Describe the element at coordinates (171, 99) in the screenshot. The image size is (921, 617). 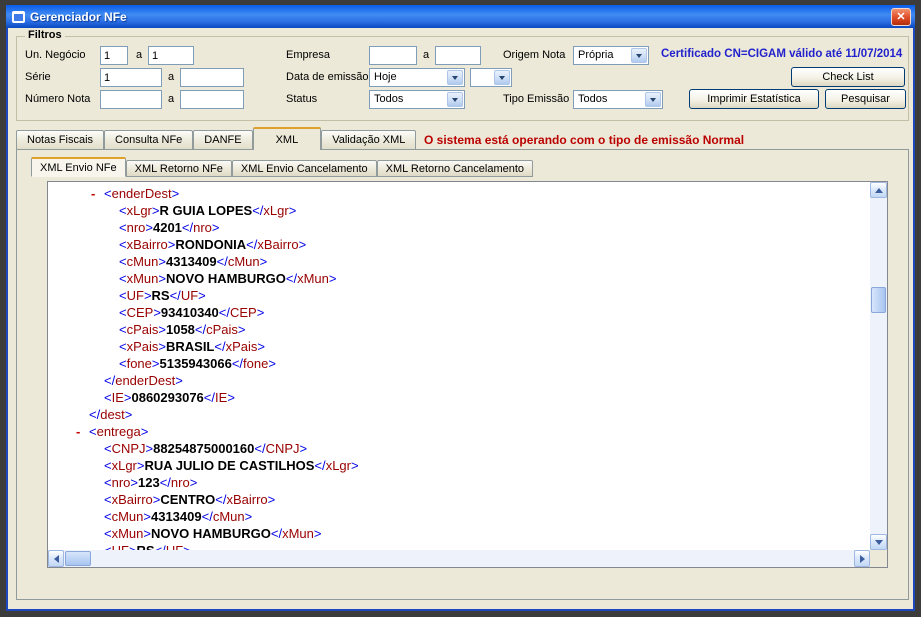
I see `numero-nota-range-separator: a` at that location.